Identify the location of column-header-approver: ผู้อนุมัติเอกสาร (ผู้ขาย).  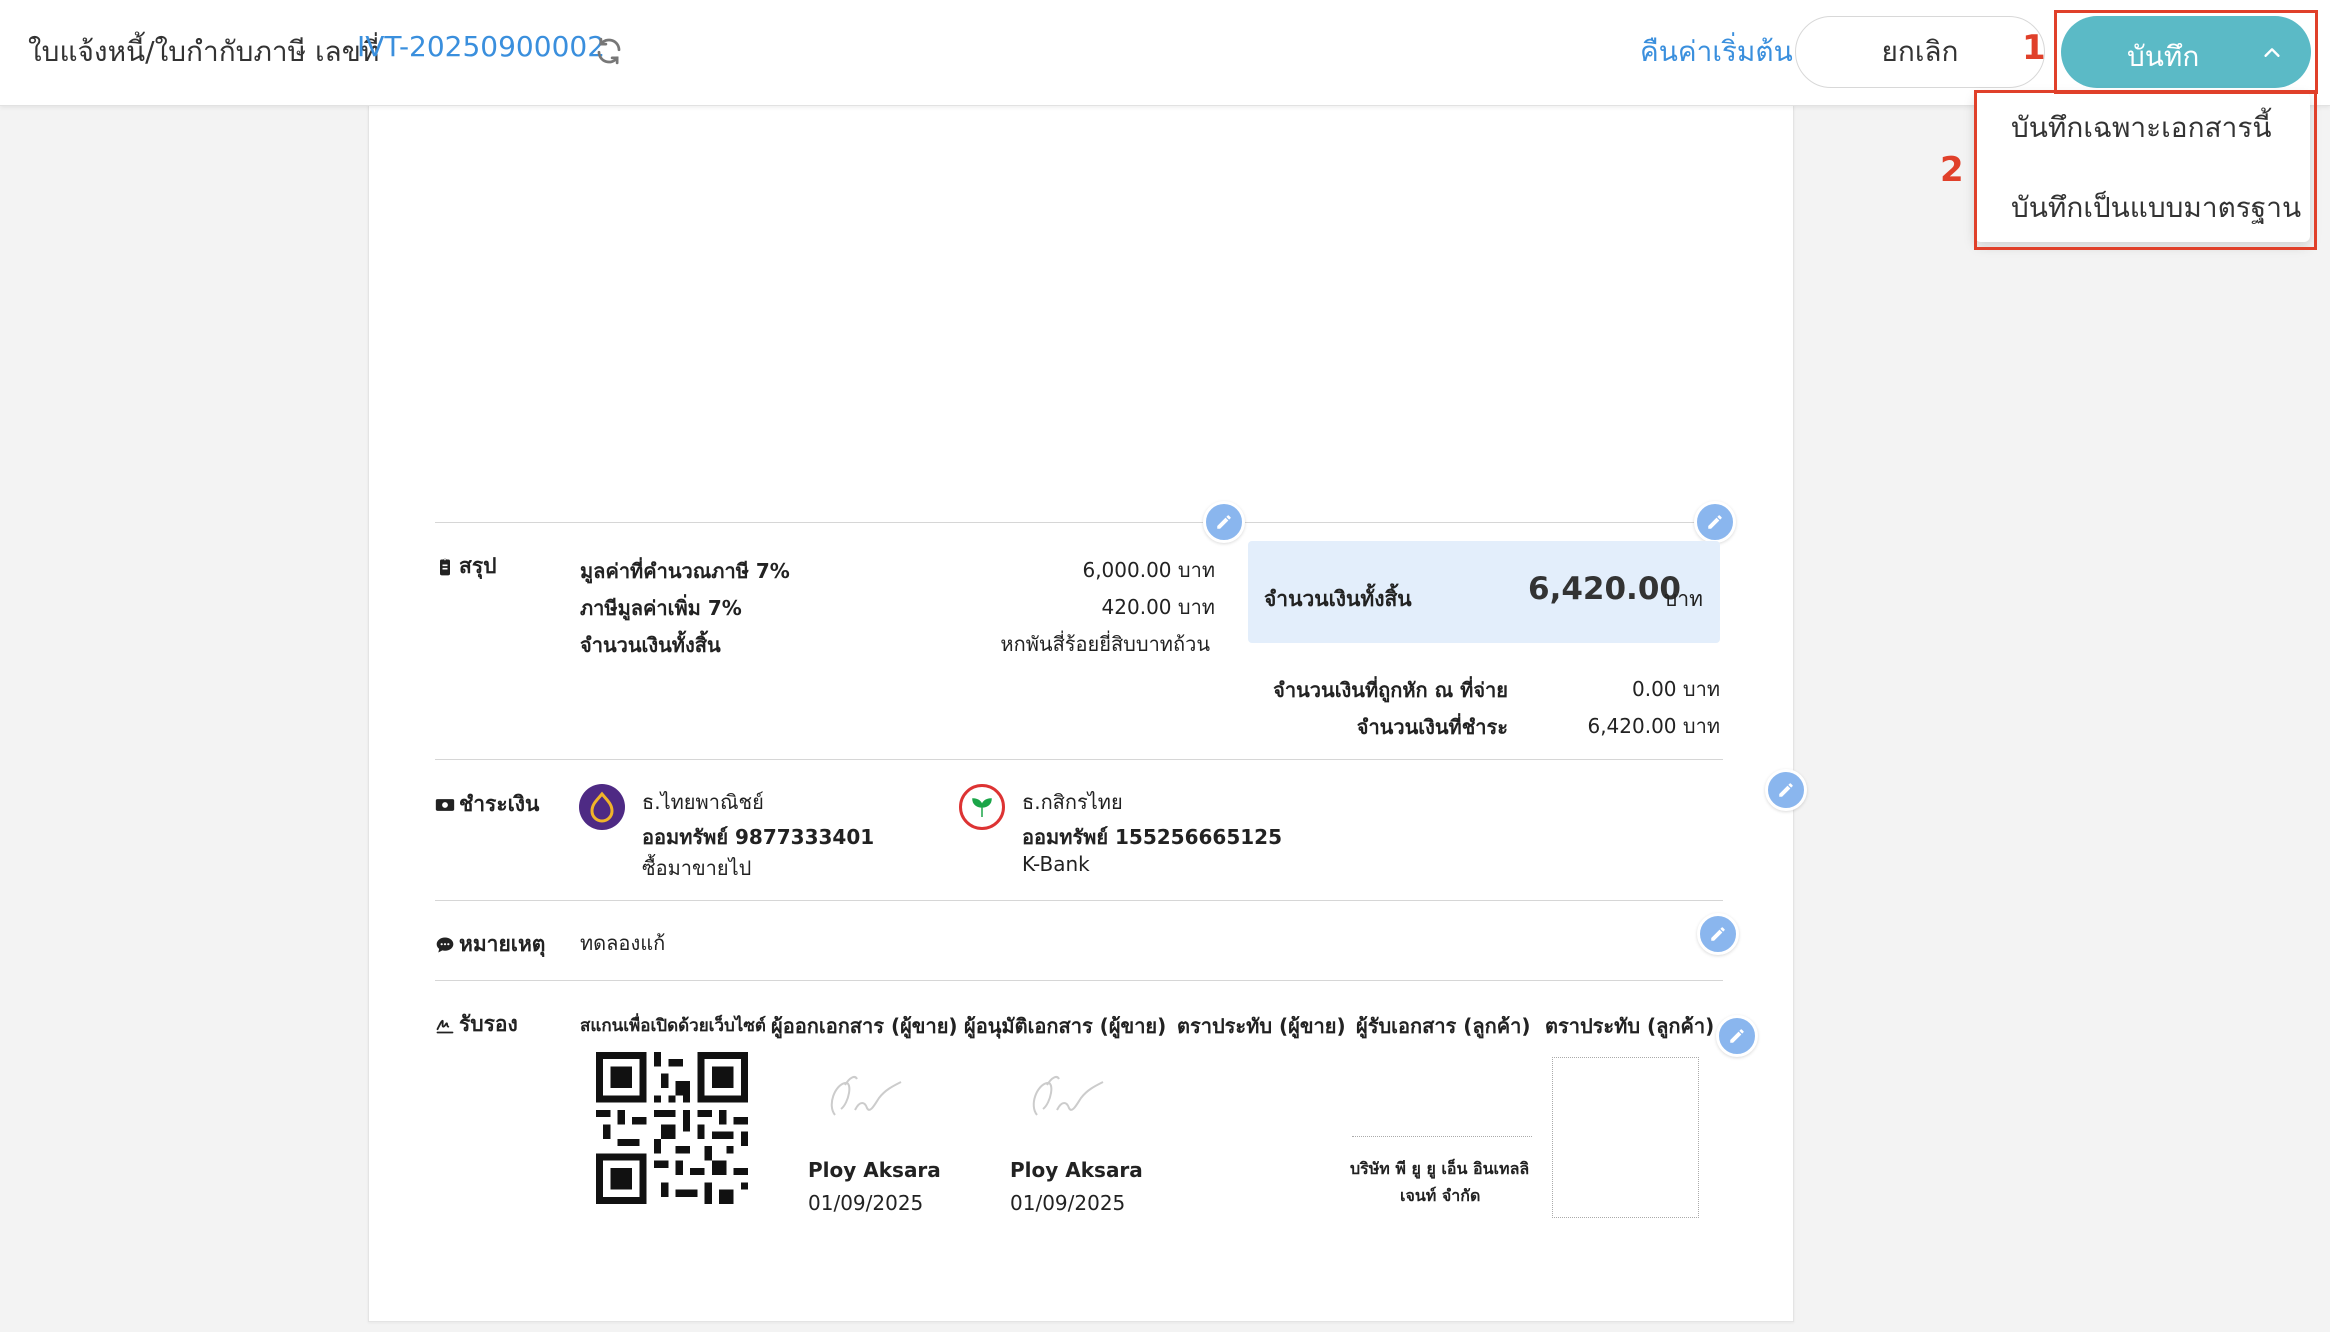
(1065, 1026).